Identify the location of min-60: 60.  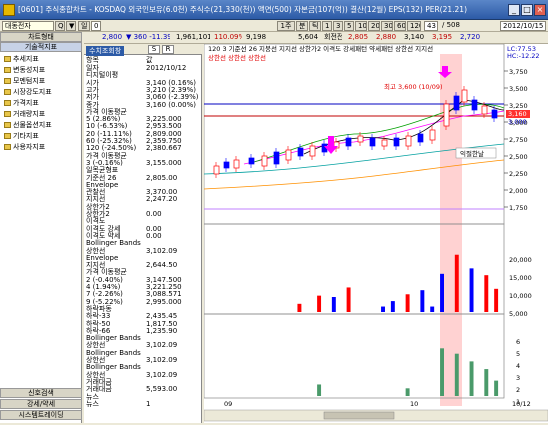
(400, 26).